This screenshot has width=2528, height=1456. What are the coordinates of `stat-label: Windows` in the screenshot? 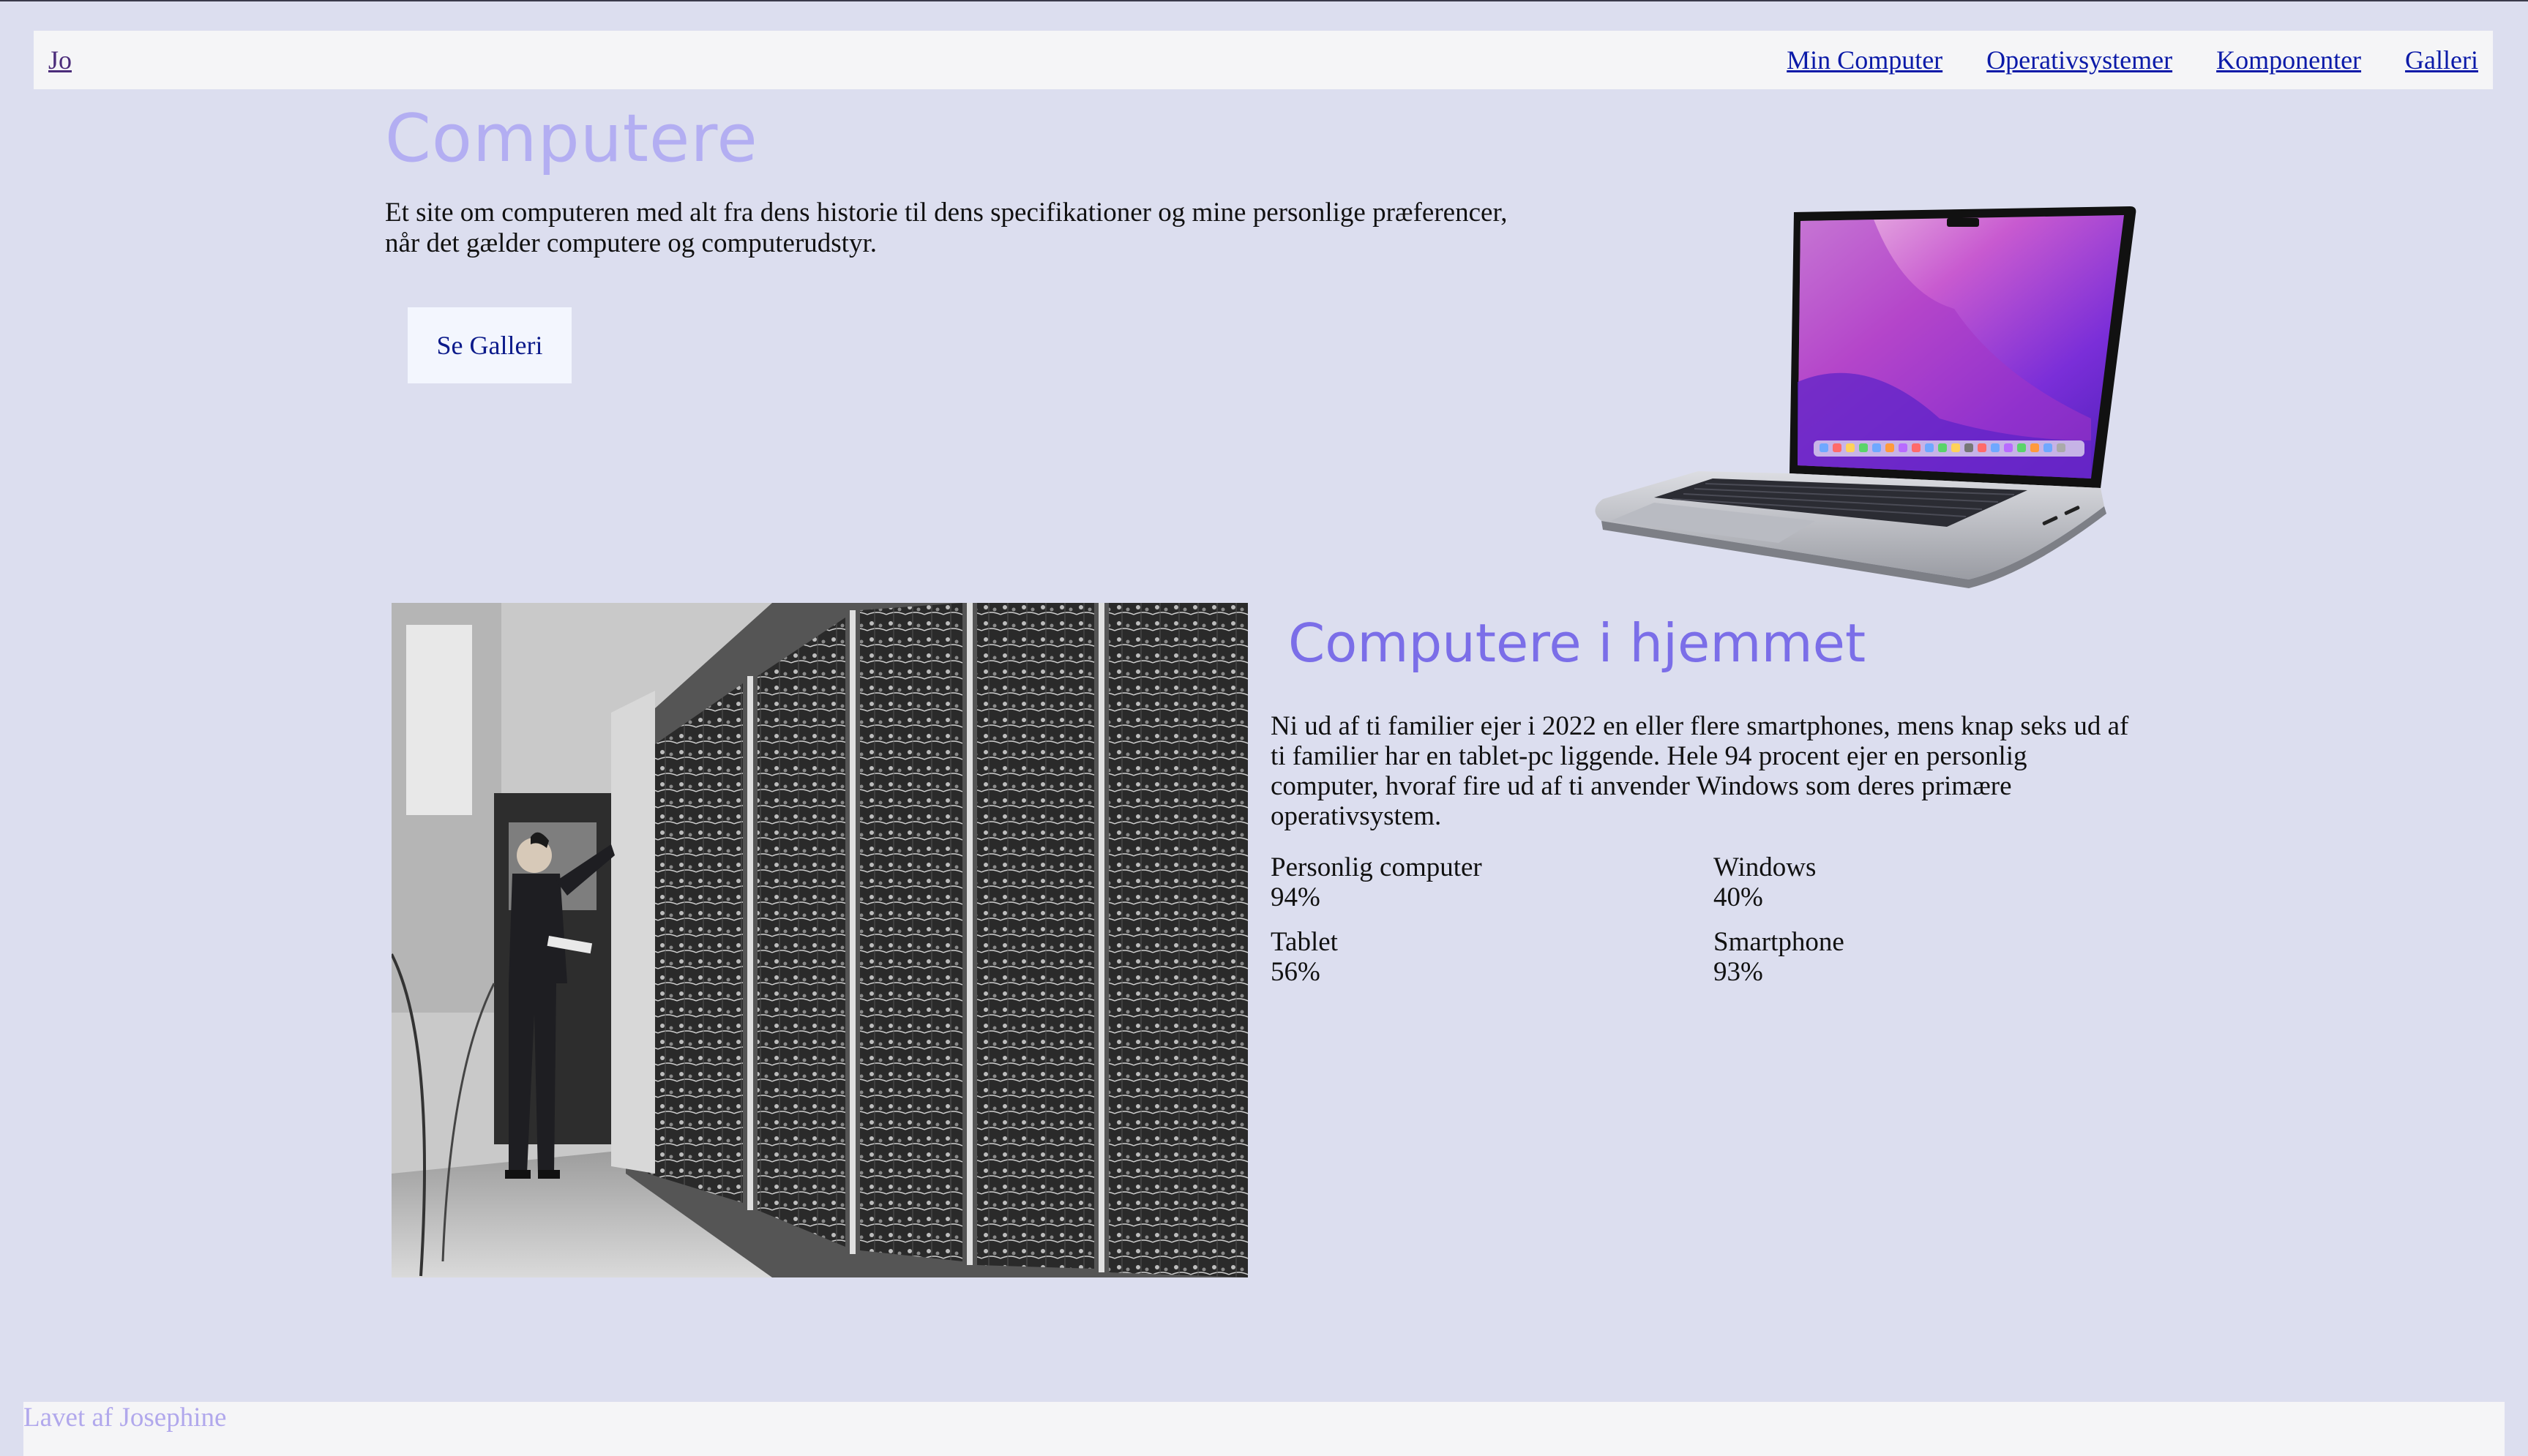 It's located at (1765, 867).